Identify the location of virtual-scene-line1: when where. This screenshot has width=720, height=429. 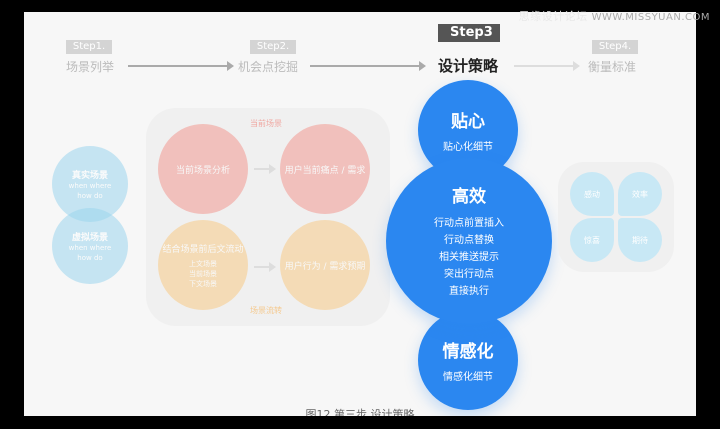
(90, 247).